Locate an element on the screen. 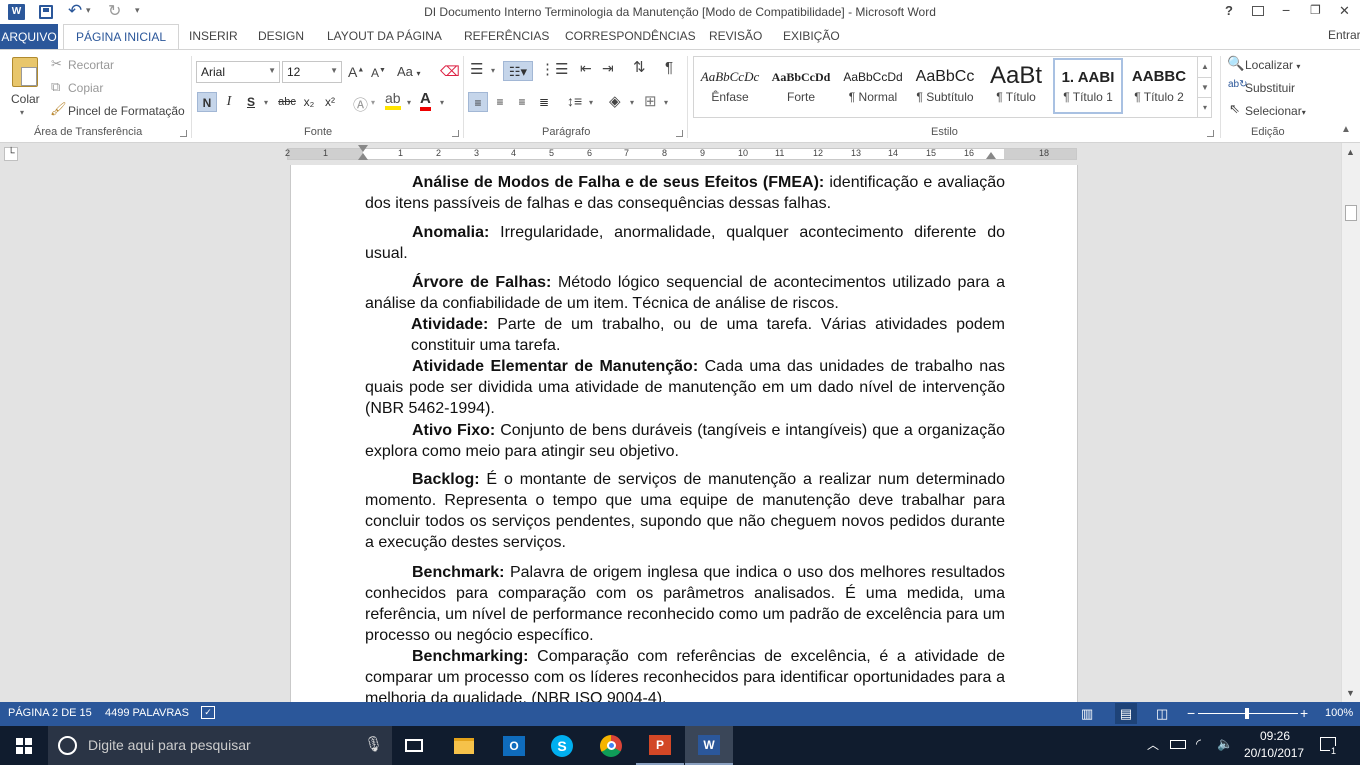 The image size is (1360, 765). first-line-indent-marker is located at coordinates (363, 148).